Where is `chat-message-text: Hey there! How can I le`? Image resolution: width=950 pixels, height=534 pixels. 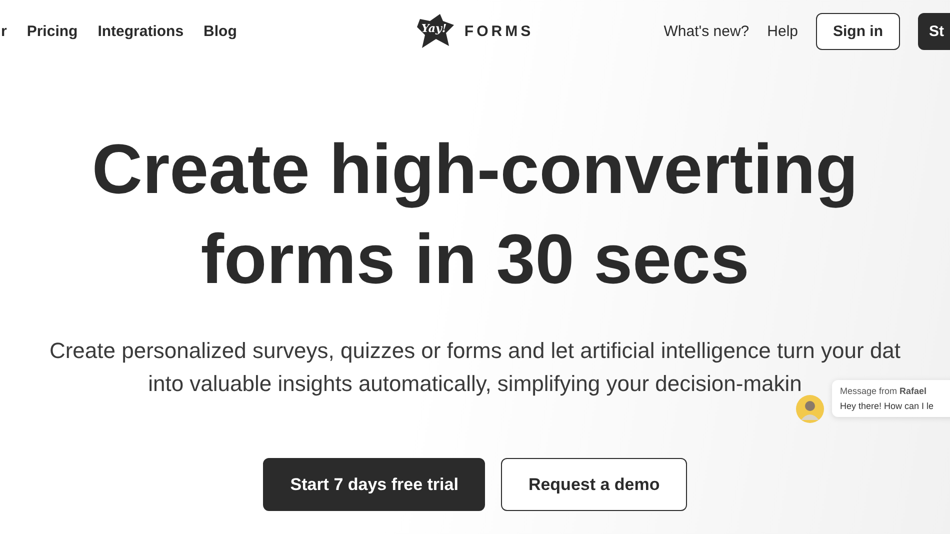
chat-message-text: Hey there! How can I le is located at coordinates (887, 406).